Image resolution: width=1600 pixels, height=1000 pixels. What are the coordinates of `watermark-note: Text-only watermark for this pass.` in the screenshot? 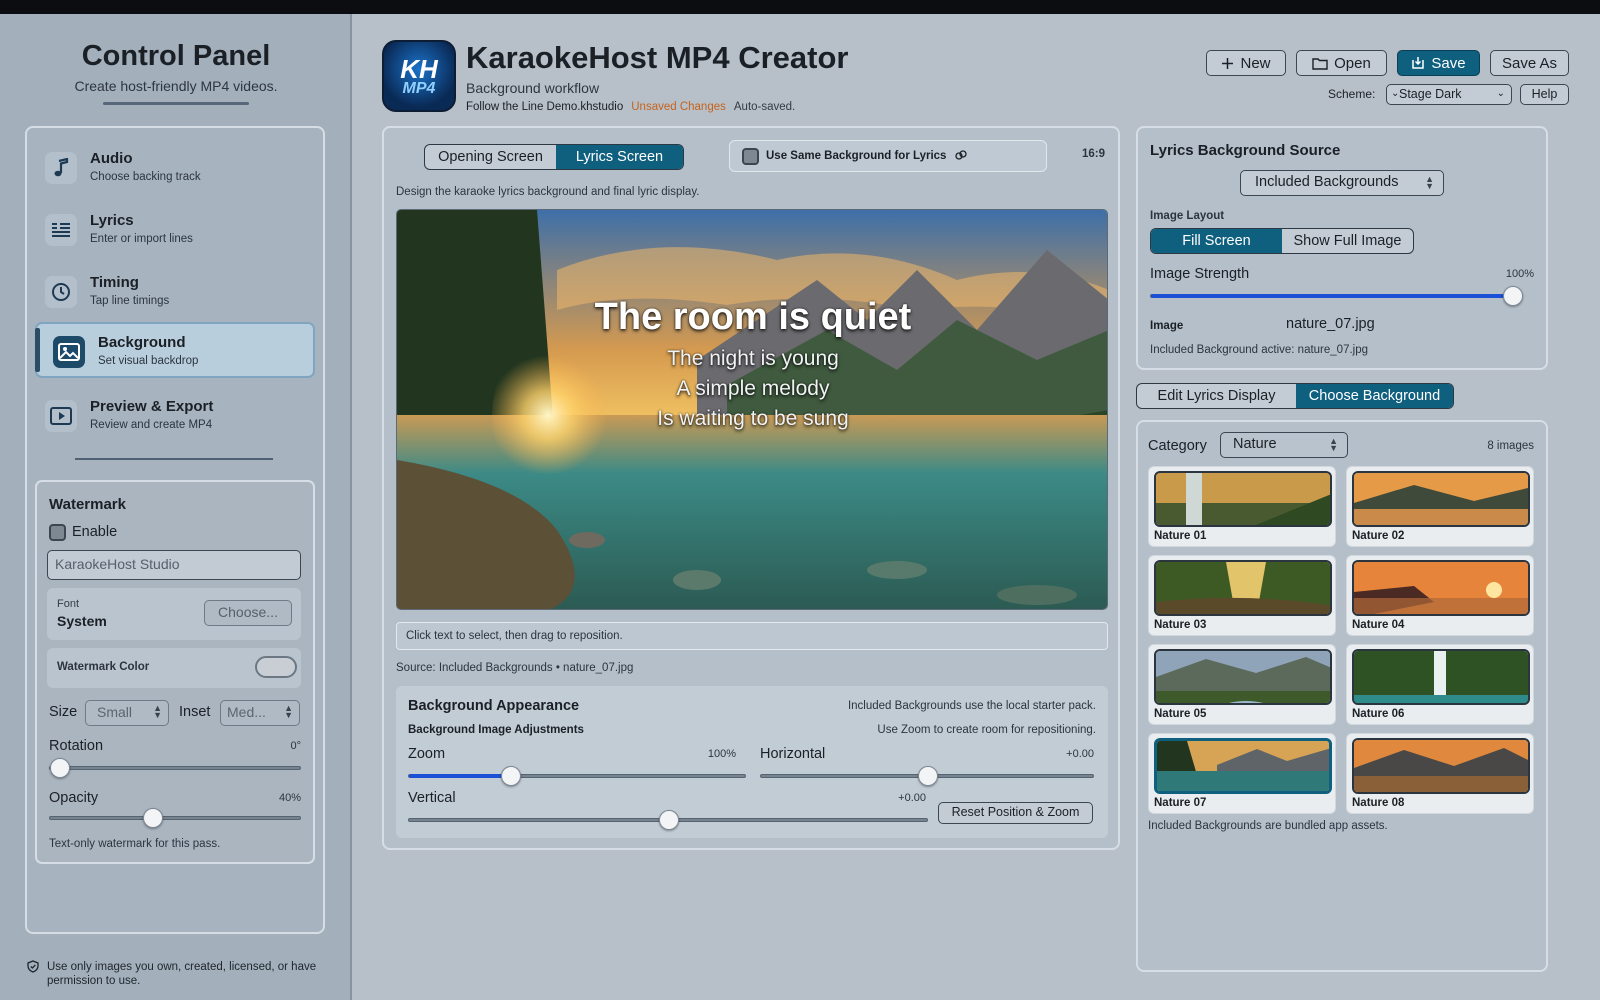 It's located at (135, 844).